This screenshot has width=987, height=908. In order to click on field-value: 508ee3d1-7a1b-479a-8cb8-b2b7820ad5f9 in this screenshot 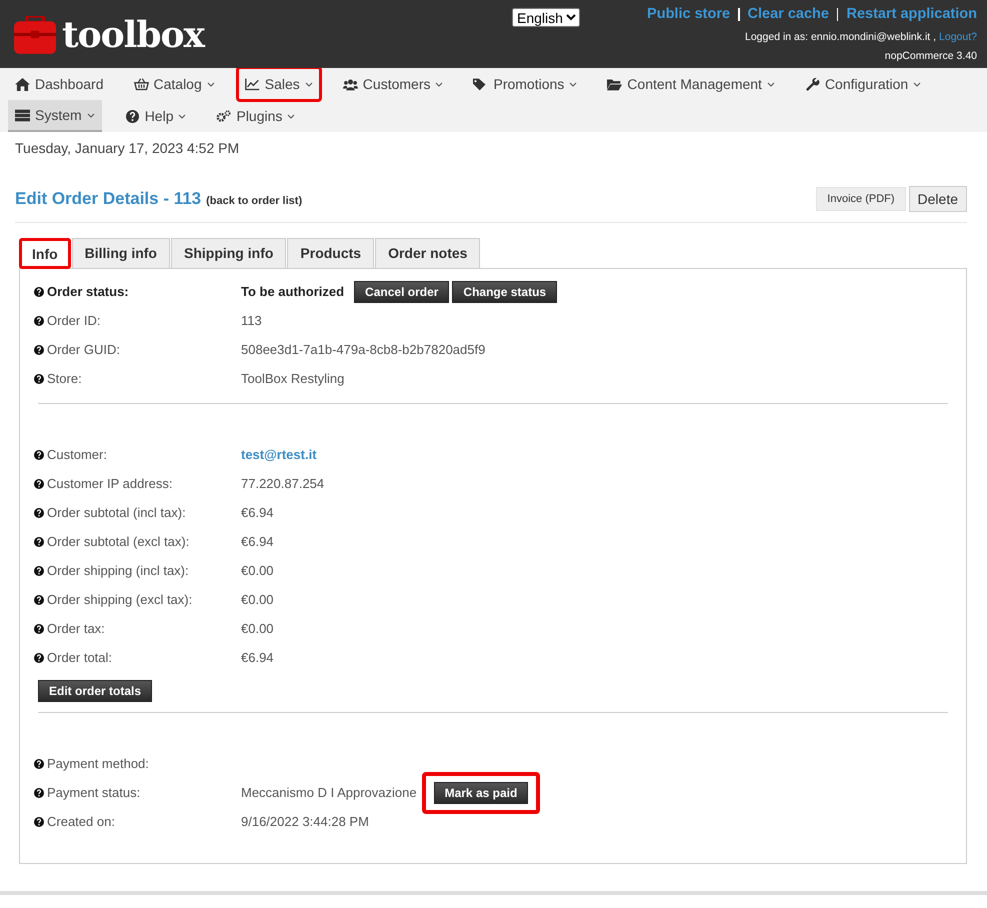, I will do `click(363, 349)`.